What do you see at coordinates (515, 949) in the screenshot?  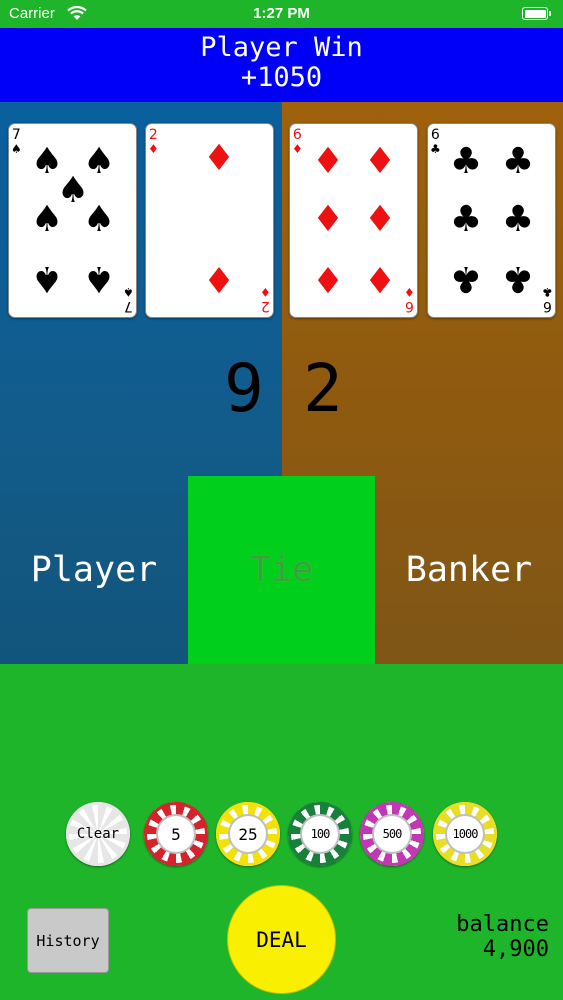 I see `balance-value: 4,900` at bounding box center [515, 949].